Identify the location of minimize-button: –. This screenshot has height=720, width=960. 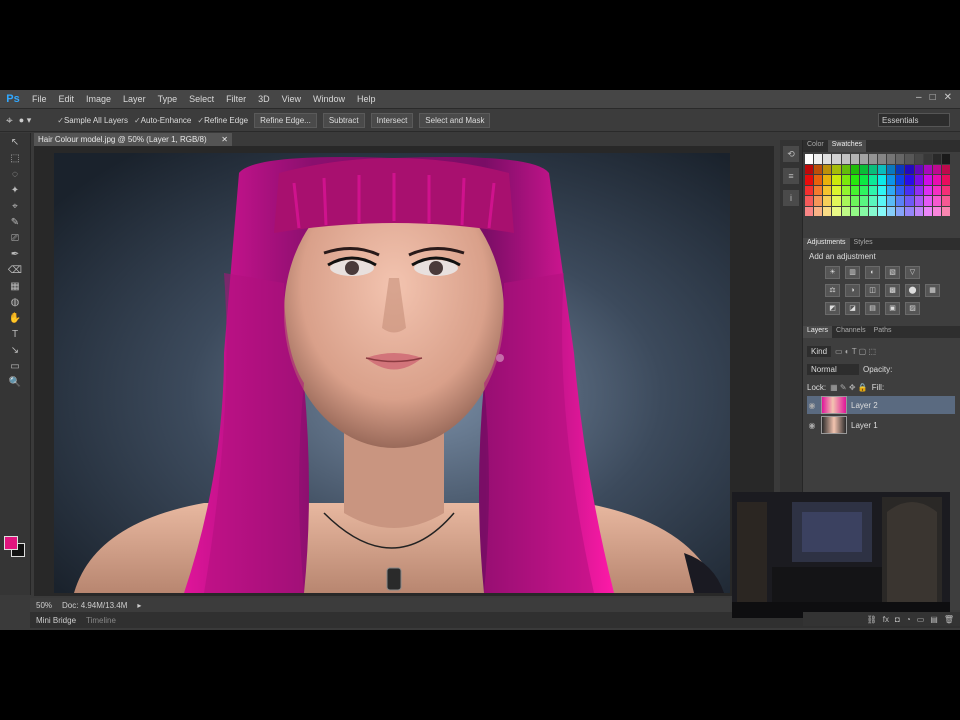
(919, 97).